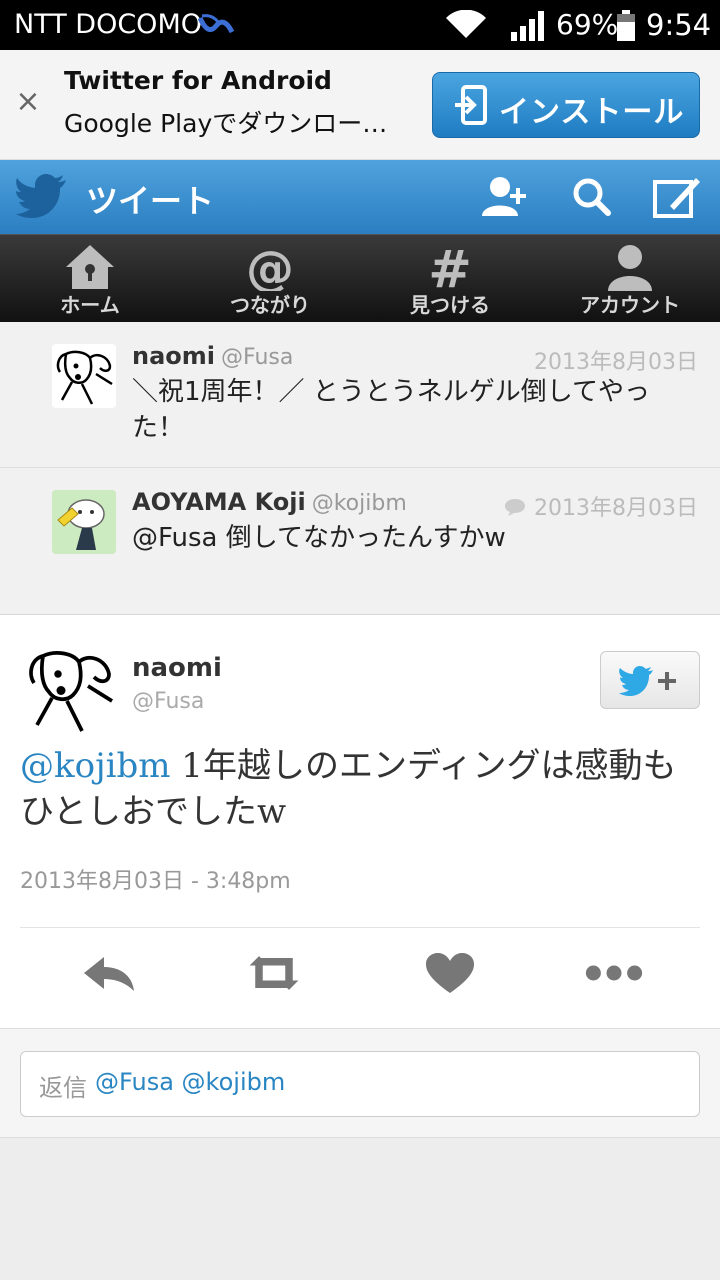 This screenshot has width=720, height=1280. What do you see at coordinates (168, 701) in the screenshot?
I see `tweet-author-handle: @Fusa` at bounding box center [168, 701].